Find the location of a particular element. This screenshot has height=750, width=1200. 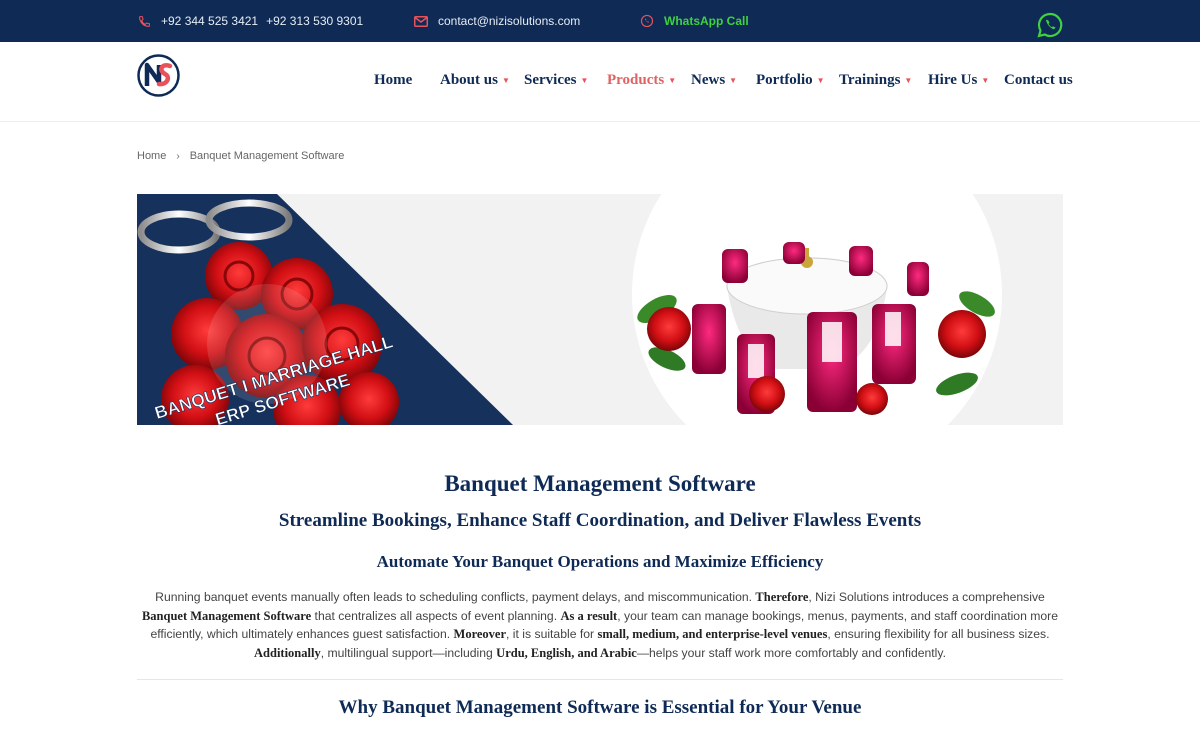

nav-portfolio: Portfolio ▼ is located at coordinates (790, 80).